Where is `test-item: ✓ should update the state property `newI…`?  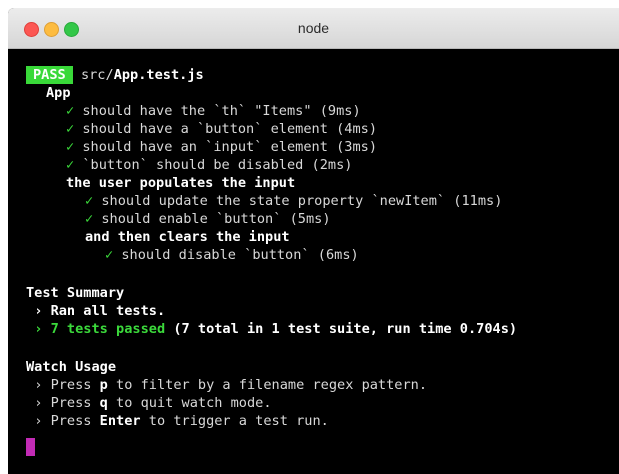
test-item: ✓ should update the state property `newI… is located at coordinates (293, 201).